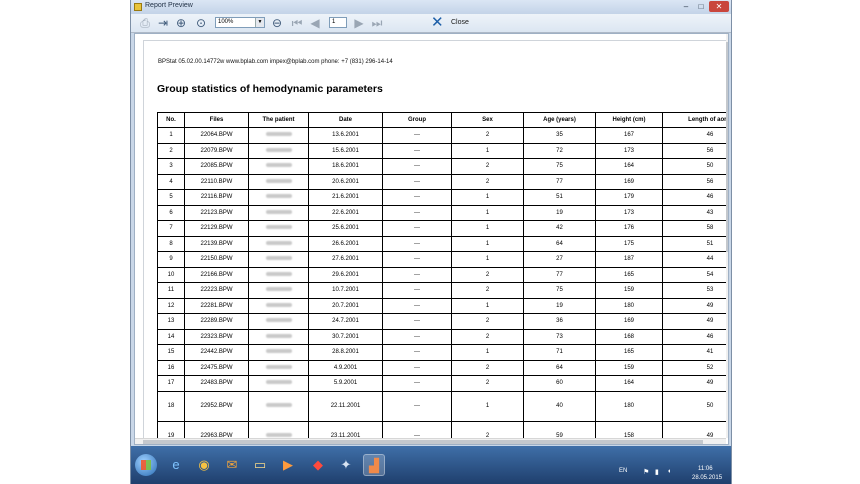 Image resolution: width=860 pixels, height=484 pixels. What do you see at coordinates (201, 23) in the screenshot?
I see `zoom-fit-icon: ⊙` at bounding box center [201, 23].